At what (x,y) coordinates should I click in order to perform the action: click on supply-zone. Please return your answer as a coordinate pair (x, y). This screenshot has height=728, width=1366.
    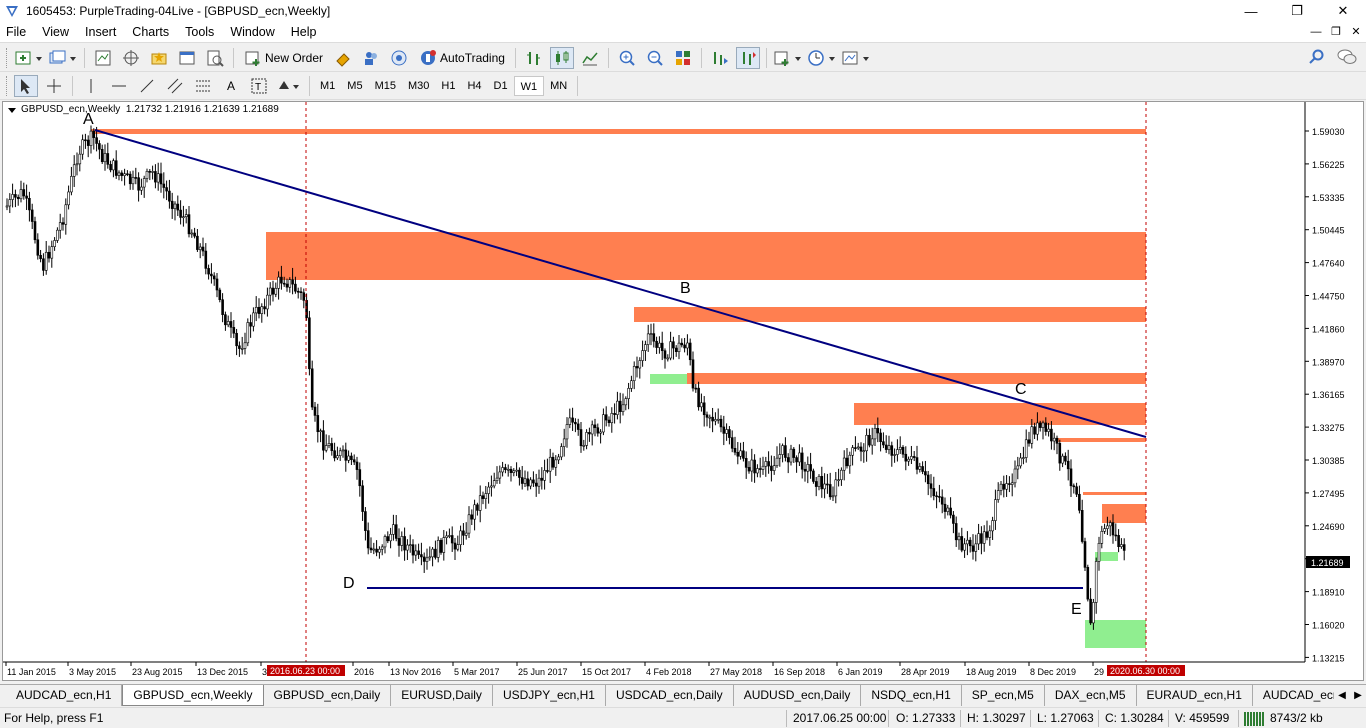
    Looking at the image, I should click on (916, 378).